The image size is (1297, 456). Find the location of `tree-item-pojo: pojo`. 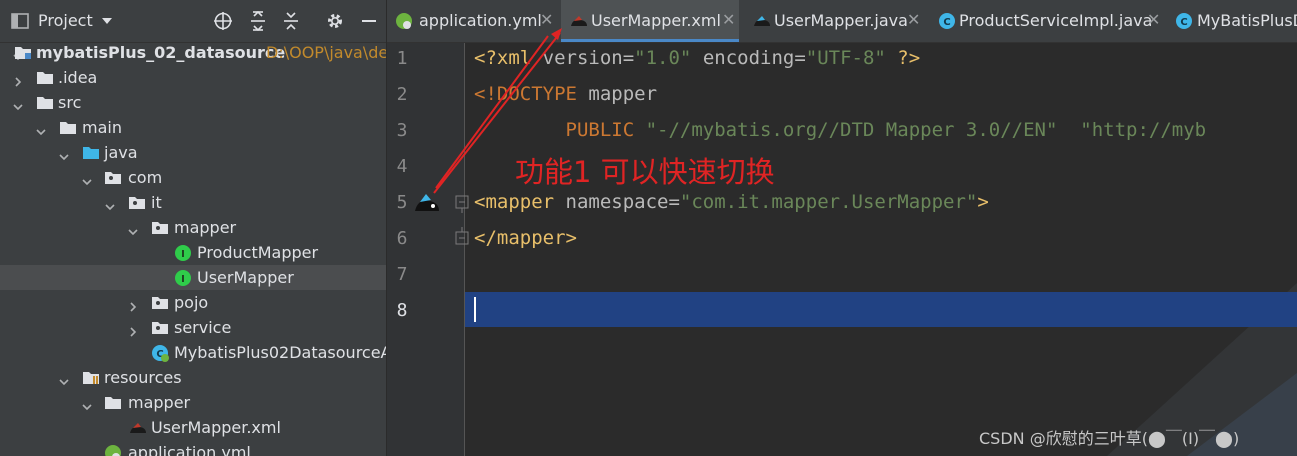

tree-item-pojo: pojo is located at coordinates (193, 302).